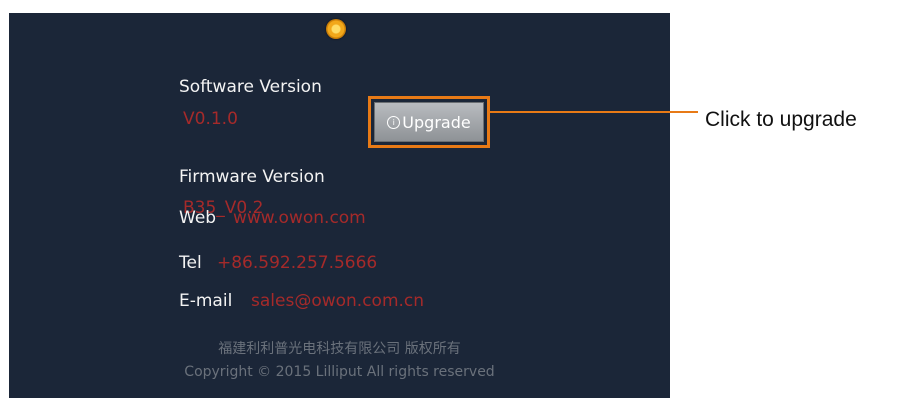 The height and width of the screenshot is (398, 920). What do you see at coordinates (198, 218) in the screenshot?
I see `web-label: Web` at bounding box center [198, 218].